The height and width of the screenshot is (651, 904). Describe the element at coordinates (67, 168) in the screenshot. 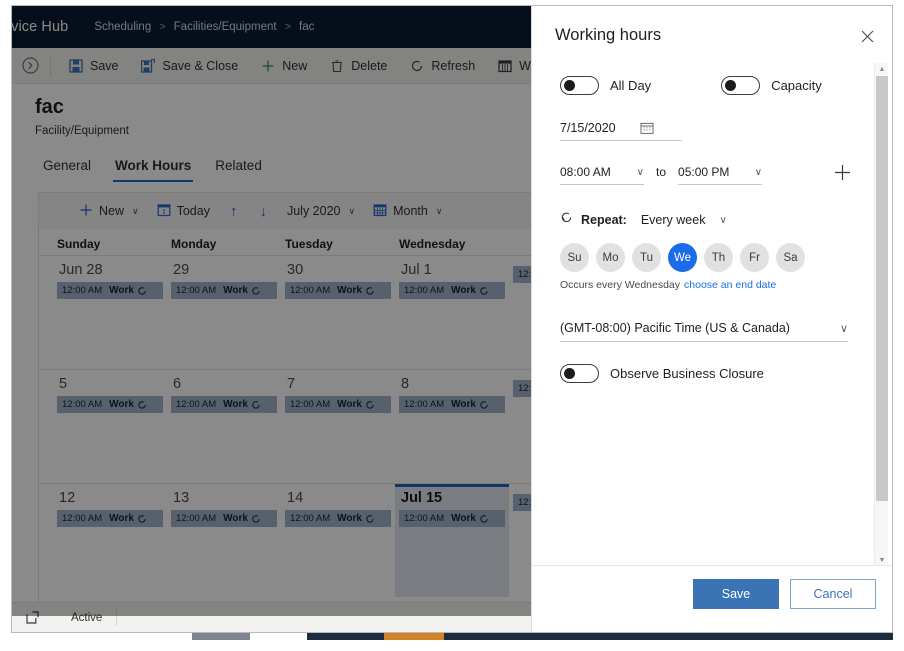

I see `tab-general: General` at that location.